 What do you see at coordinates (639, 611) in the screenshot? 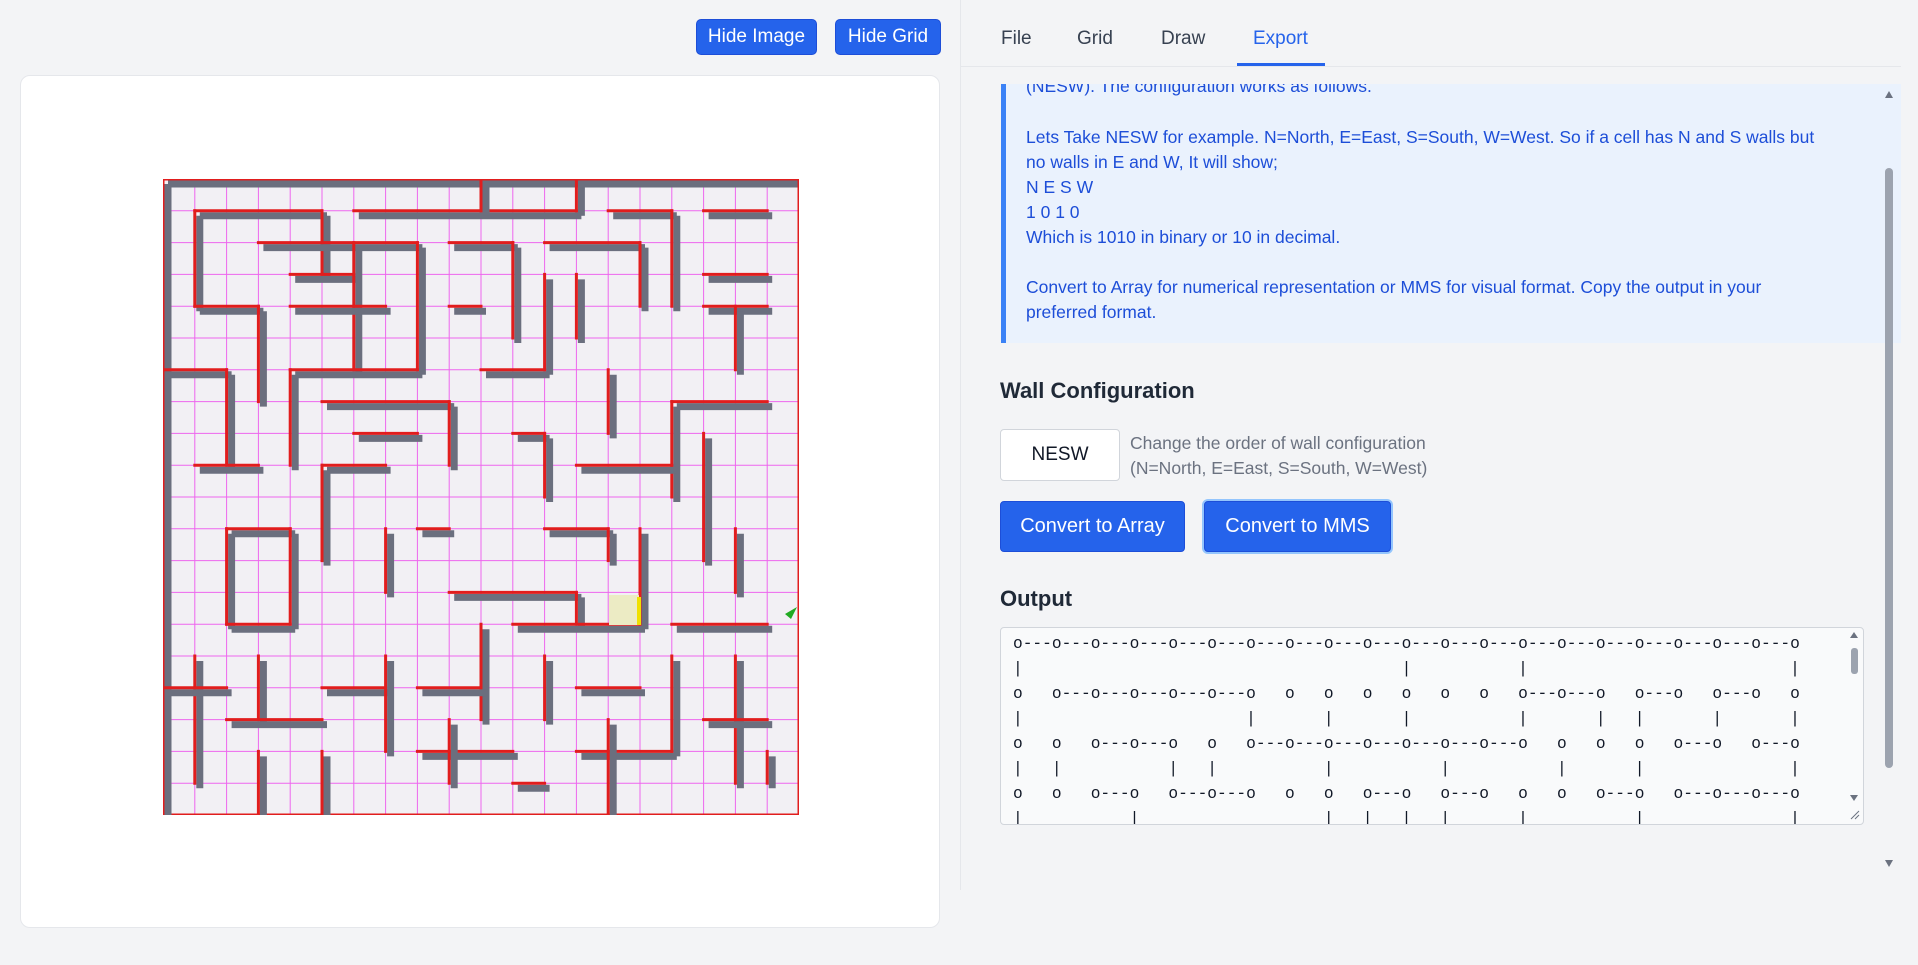
I see `selected-wall-marker` at bounding box center [639, 611].